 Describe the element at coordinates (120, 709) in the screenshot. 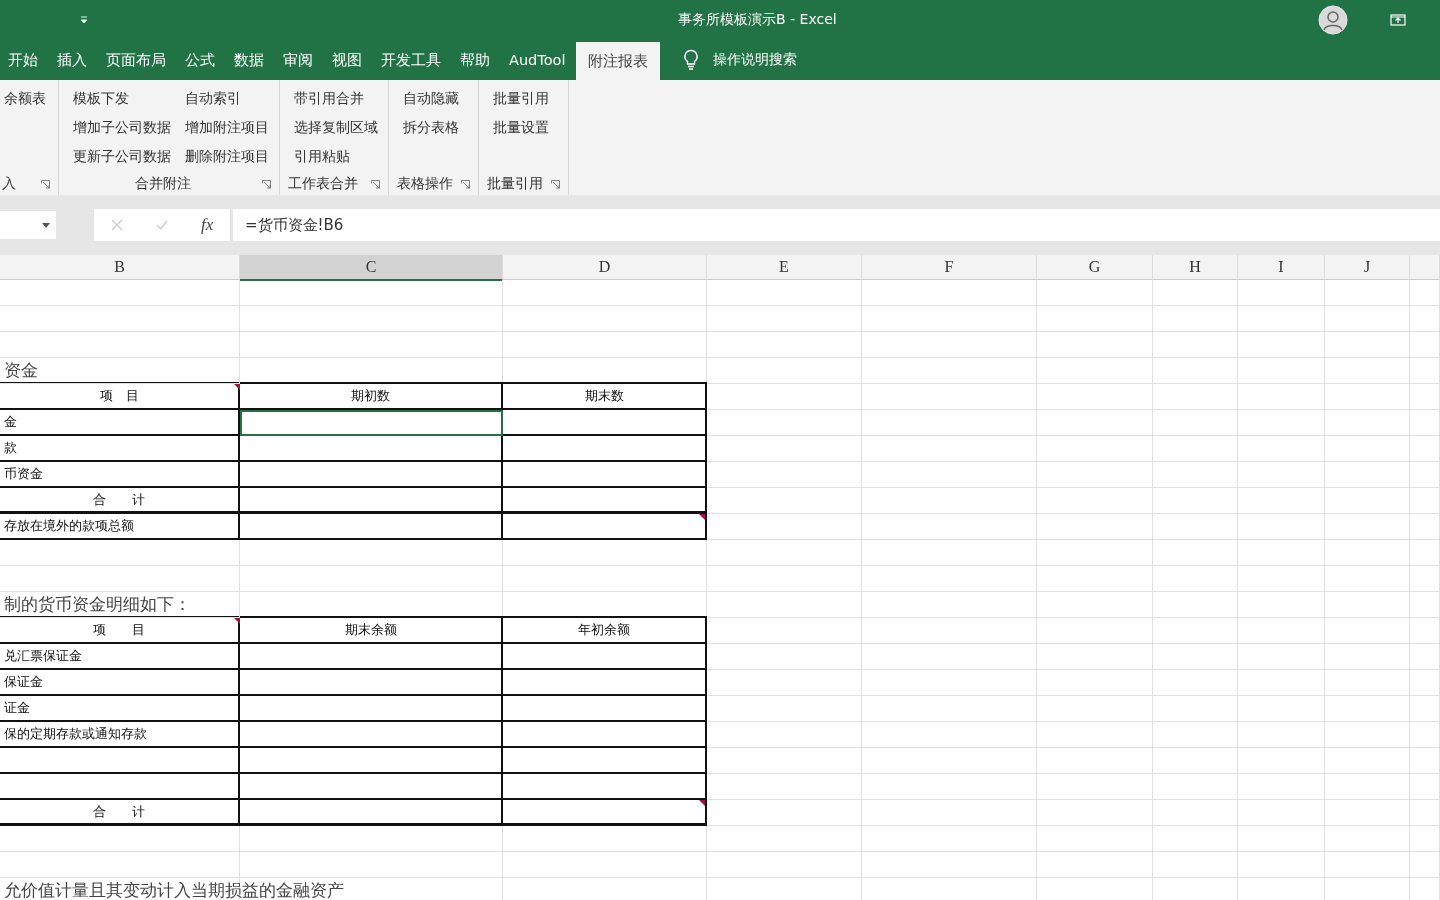

I see `table-cell: 证金` at that location.